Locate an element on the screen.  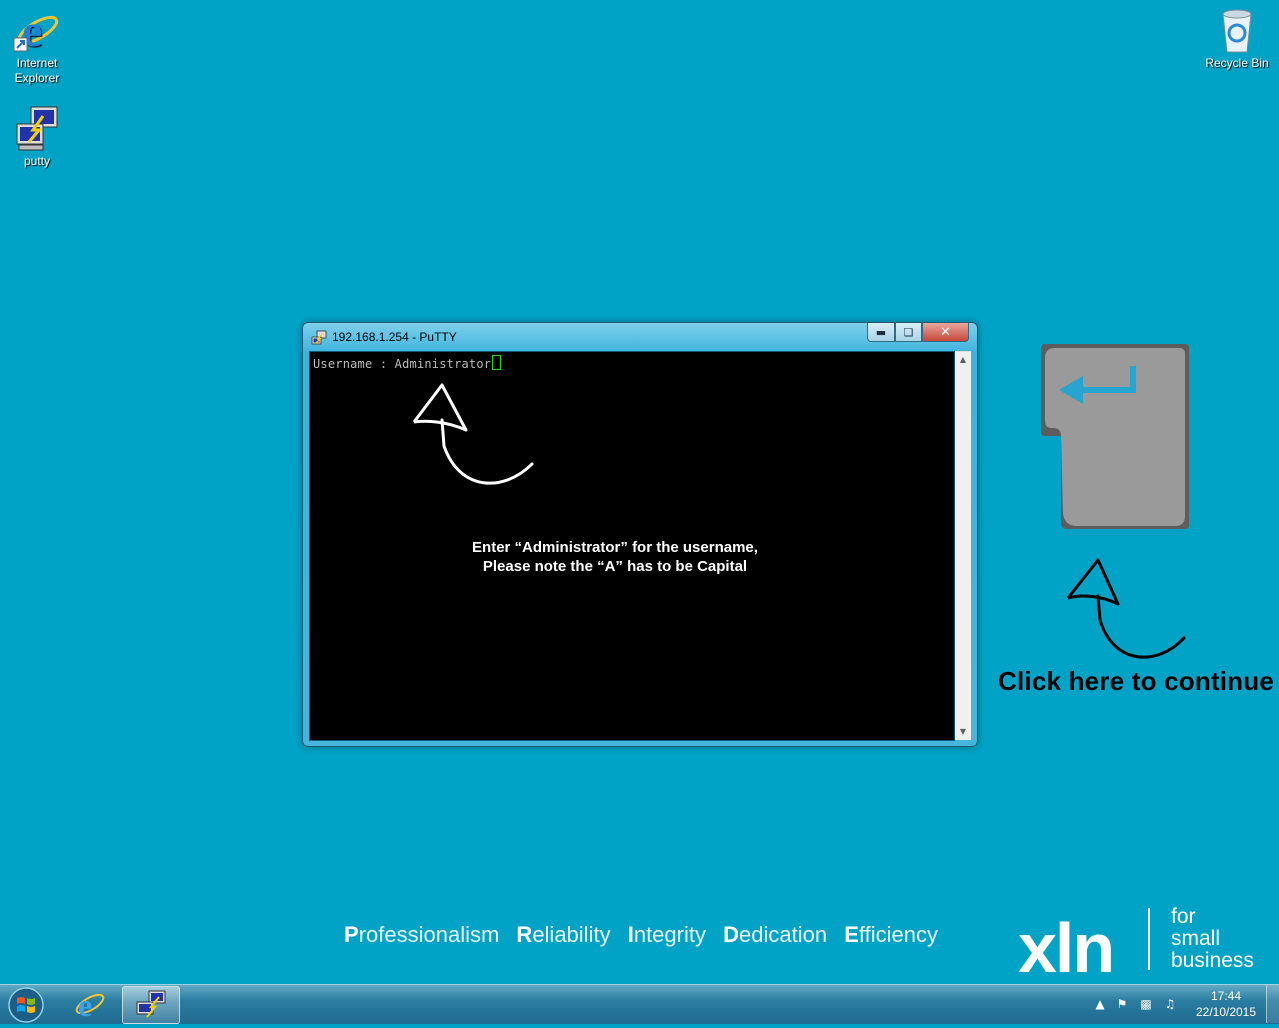
terminal-line: Username : Administrator is located at coordinates (407, 363).